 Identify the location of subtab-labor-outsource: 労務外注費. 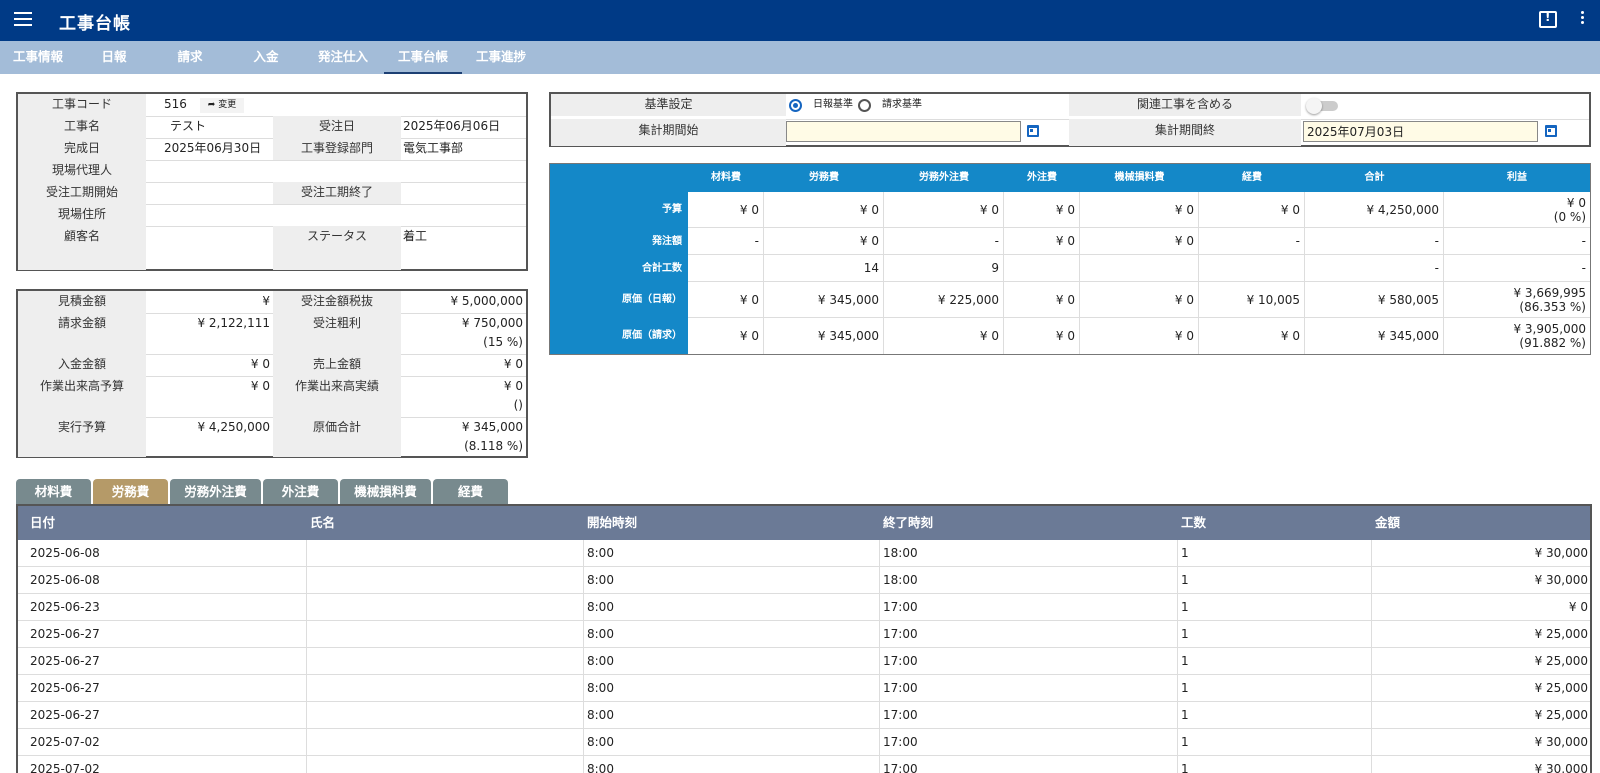
(215, 491).